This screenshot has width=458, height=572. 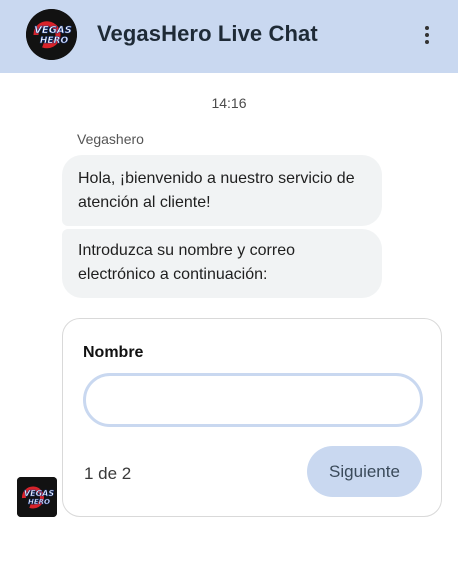 What do you see at coordinates (427, 35) in the screenshot?
I see `more-vertical-icon` at bounding box center [427, 35].